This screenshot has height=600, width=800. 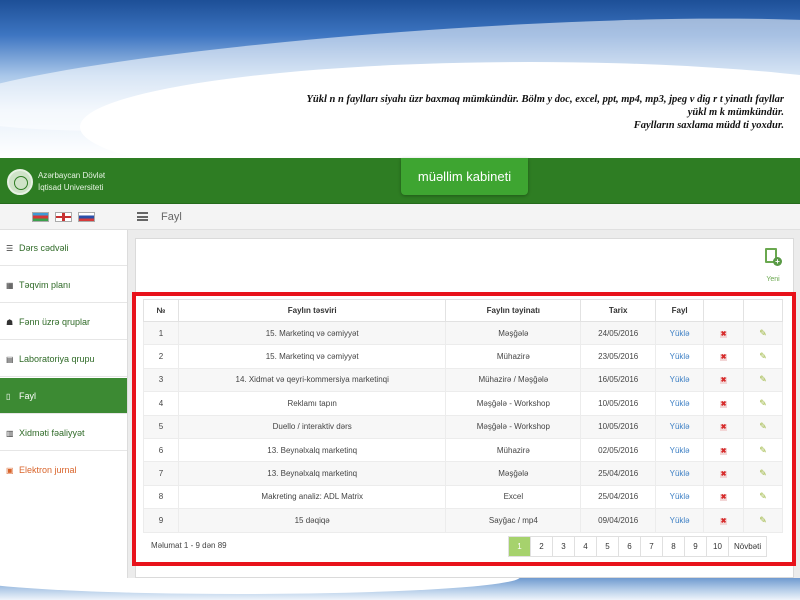 I want to click on column-header-date: Tarix, so click(x=618, y=310).